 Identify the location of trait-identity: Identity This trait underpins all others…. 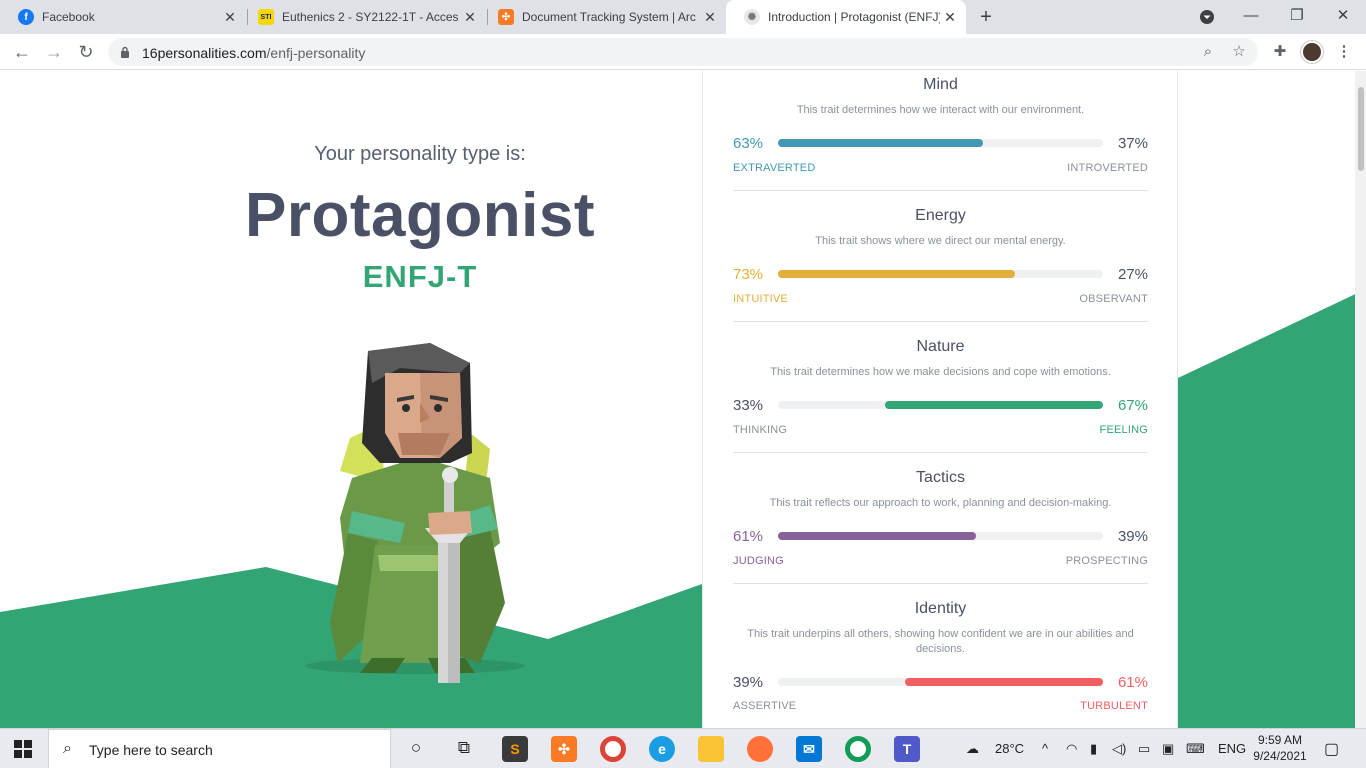
(940, 661).